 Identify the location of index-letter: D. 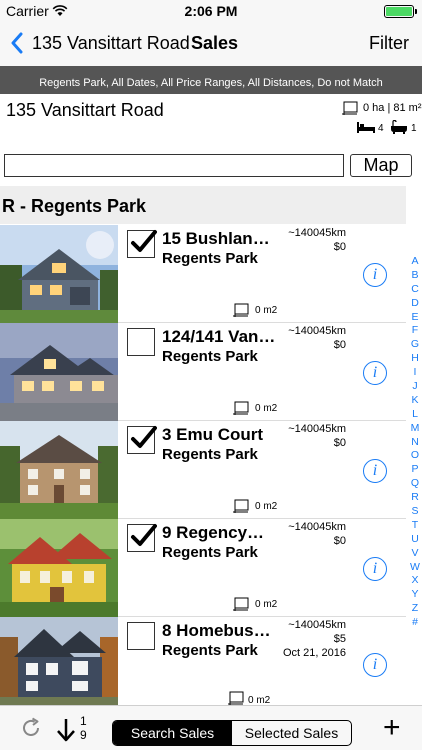
(415, 304).